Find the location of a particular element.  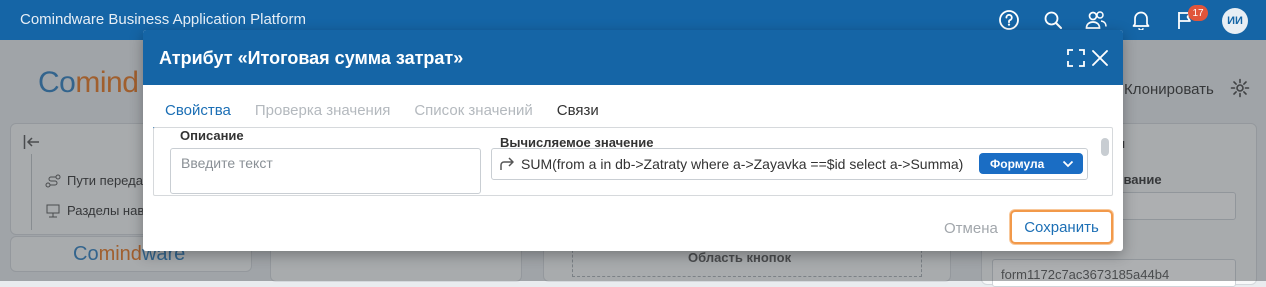

dialog-title: Атрибут «Итоговая сумма затрат» is located at coordinates (311, 58).